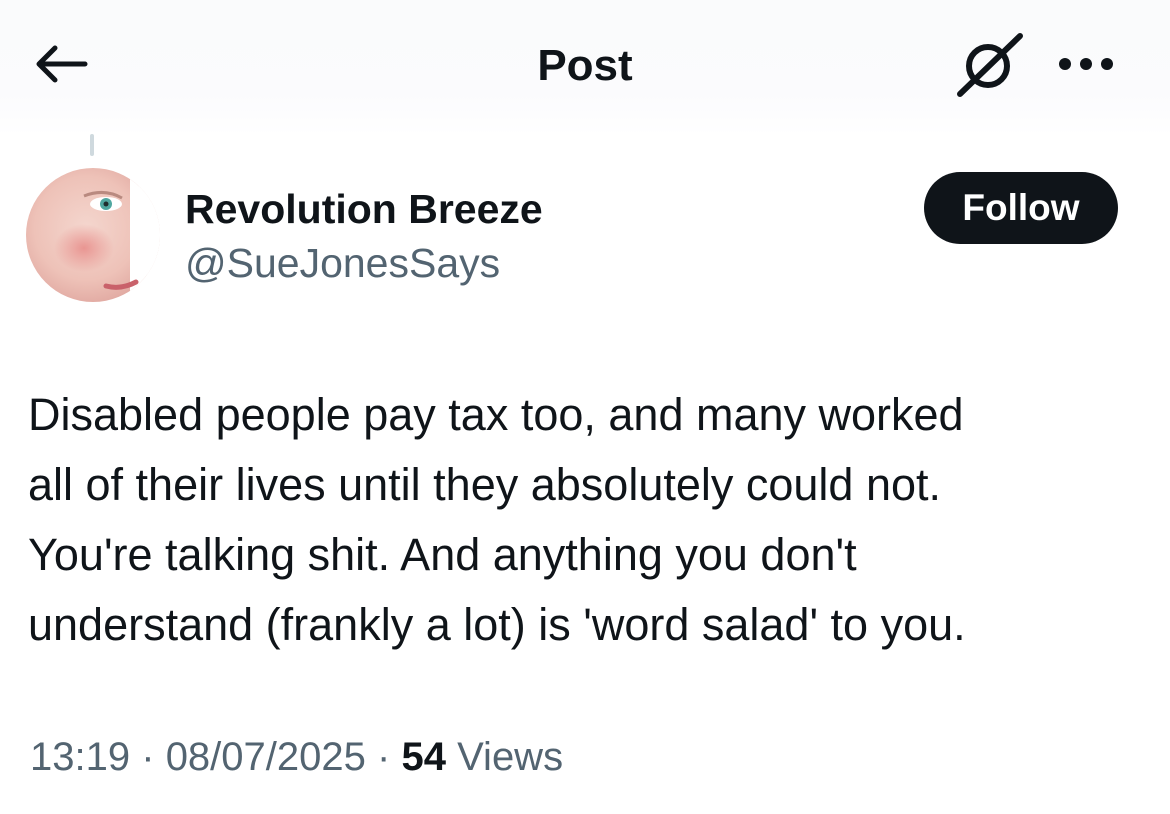  I want to click on grok-icon, so click(990, 67).